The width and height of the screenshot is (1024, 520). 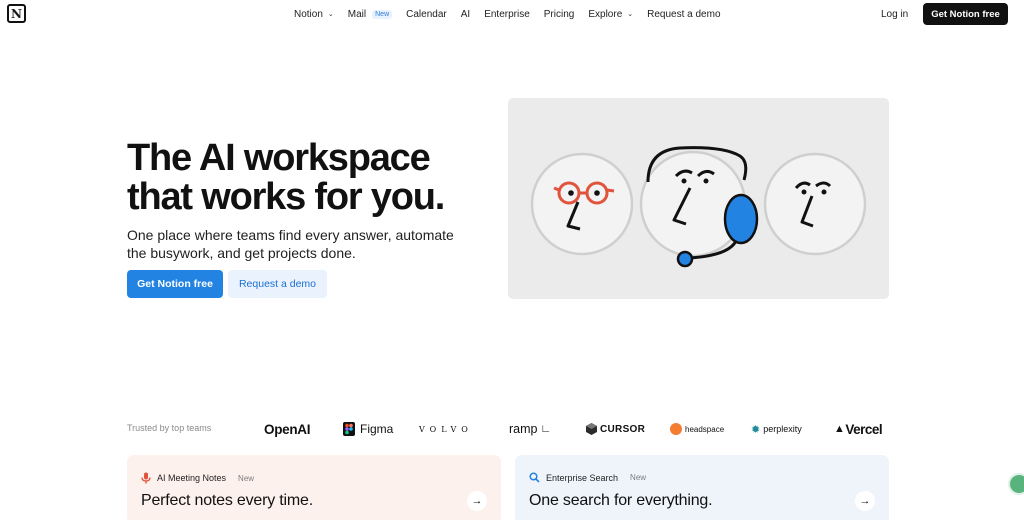 I want to click on chat-widget-icon, so click(x=1016, y=484).